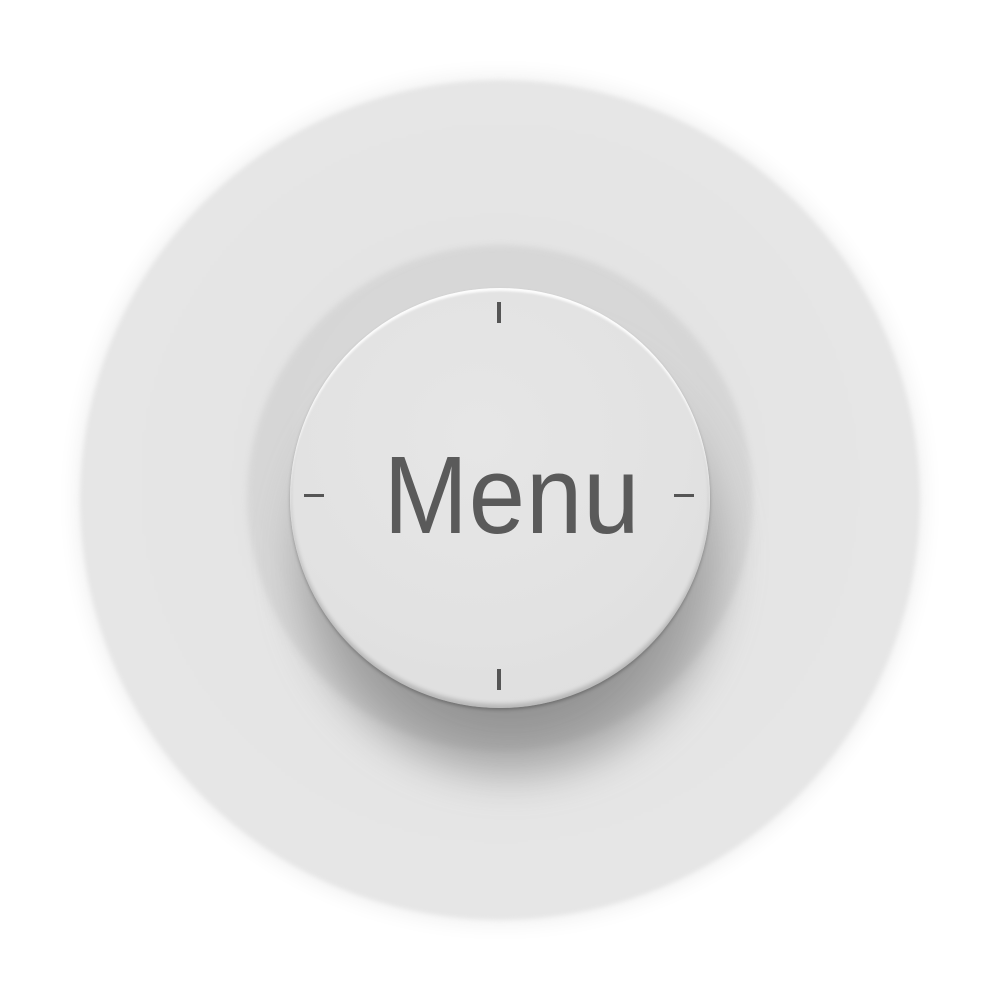 The image size is (1000, 1000). Describe the element at coordinates (499, 312) in the screenshot. I see `tick-mark-top-icon` at that location.